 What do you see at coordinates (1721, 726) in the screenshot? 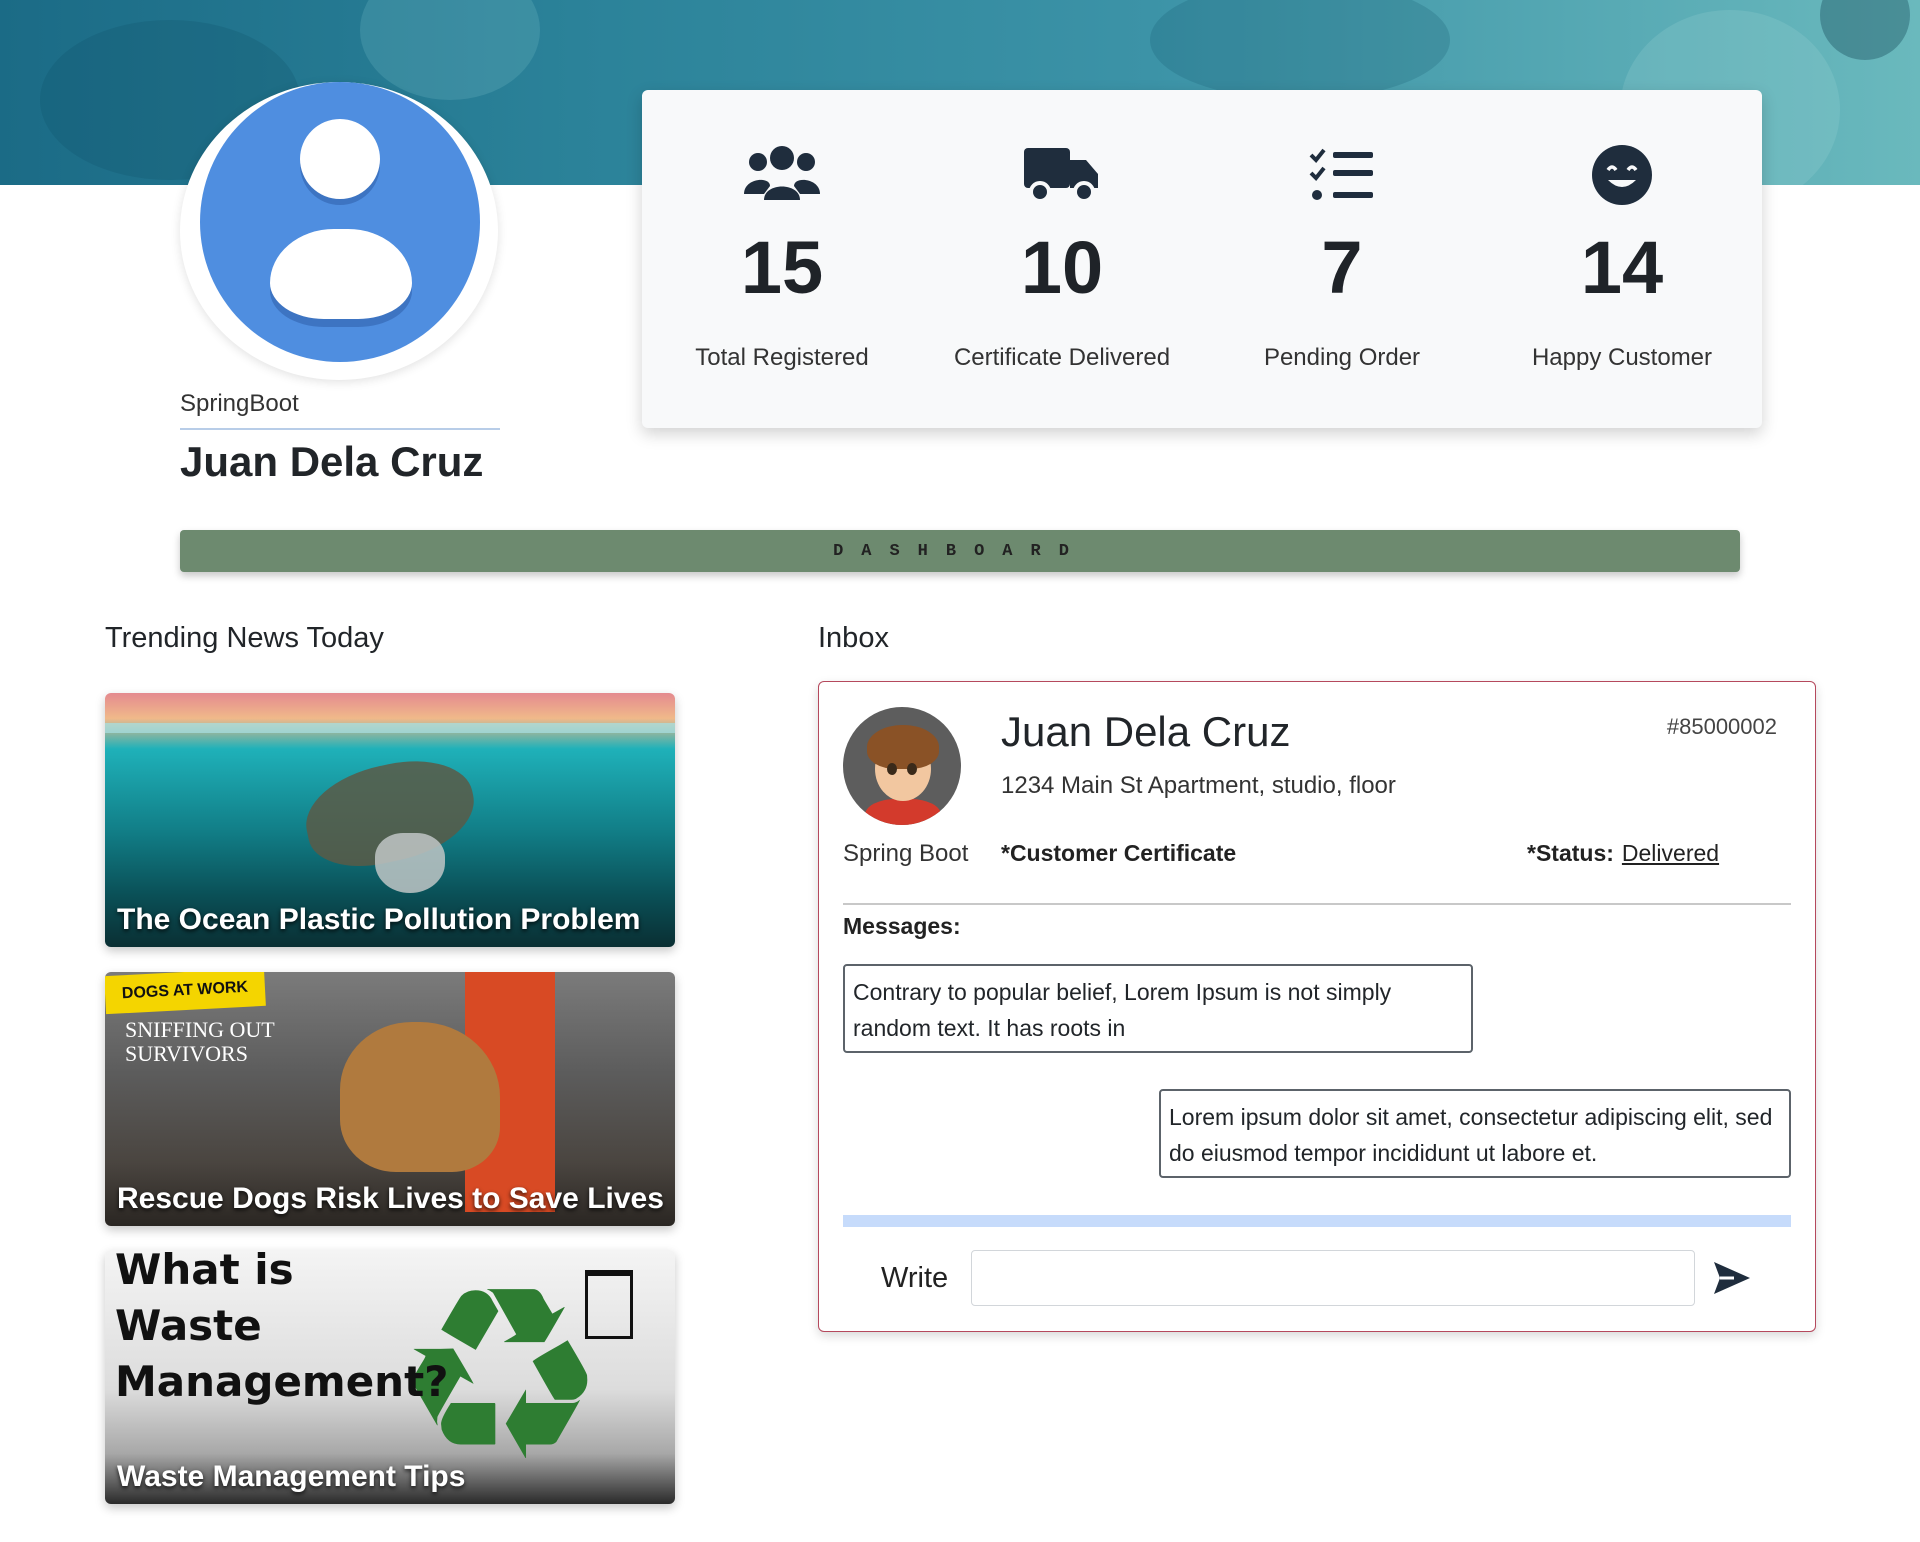
I see `inbox-order-id: #85000002` at bounding box center [1721, 726].